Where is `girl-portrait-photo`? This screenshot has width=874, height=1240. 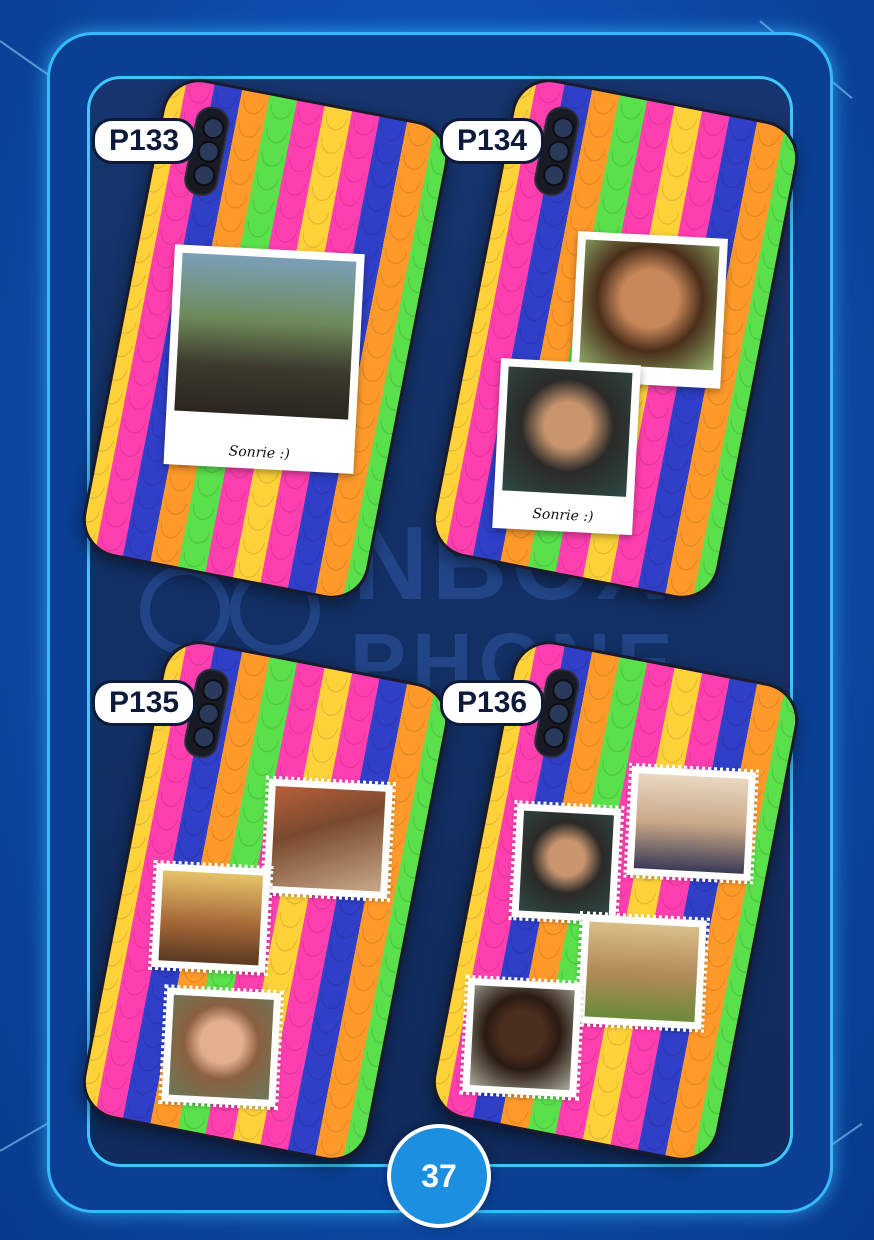
girl-portrait-photo is located at coordinates (221, 1047).